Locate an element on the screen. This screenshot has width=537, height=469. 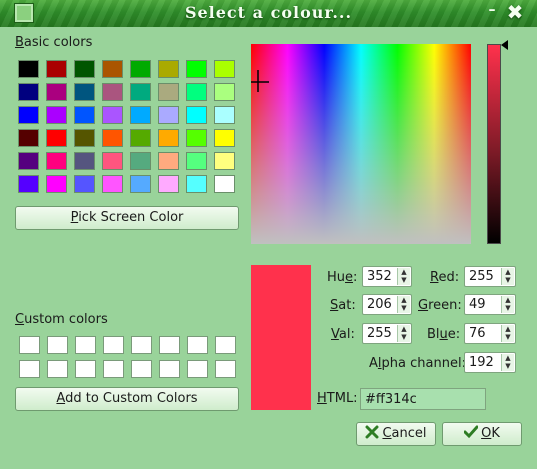
green-value: 49 is located at coordinates (477, 304).